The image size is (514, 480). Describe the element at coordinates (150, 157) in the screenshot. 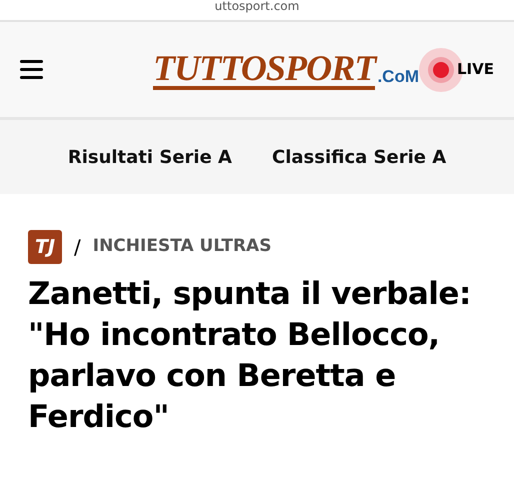

I see `nav-link: Risultati Serie A` at that location.